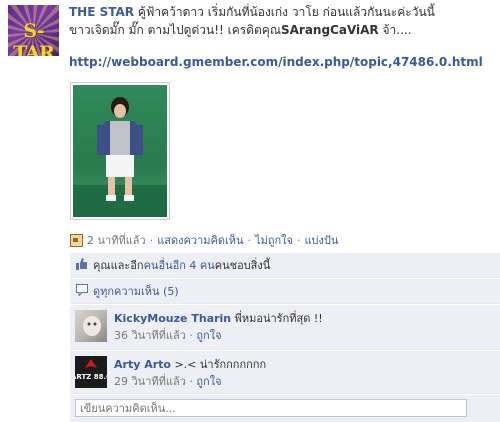 The width and height of the screenshot is (500, 422). What do you see at coordinates (91, 377) in the screenshot?
I see `commenter-avatar-text: ARTZ 88.0` at bounding box center [91, 377].